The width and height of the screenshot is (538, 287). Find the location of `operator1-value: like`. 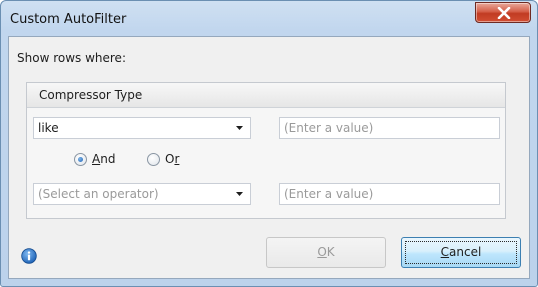

operator1-value: like is located at coordinates (48, 128).